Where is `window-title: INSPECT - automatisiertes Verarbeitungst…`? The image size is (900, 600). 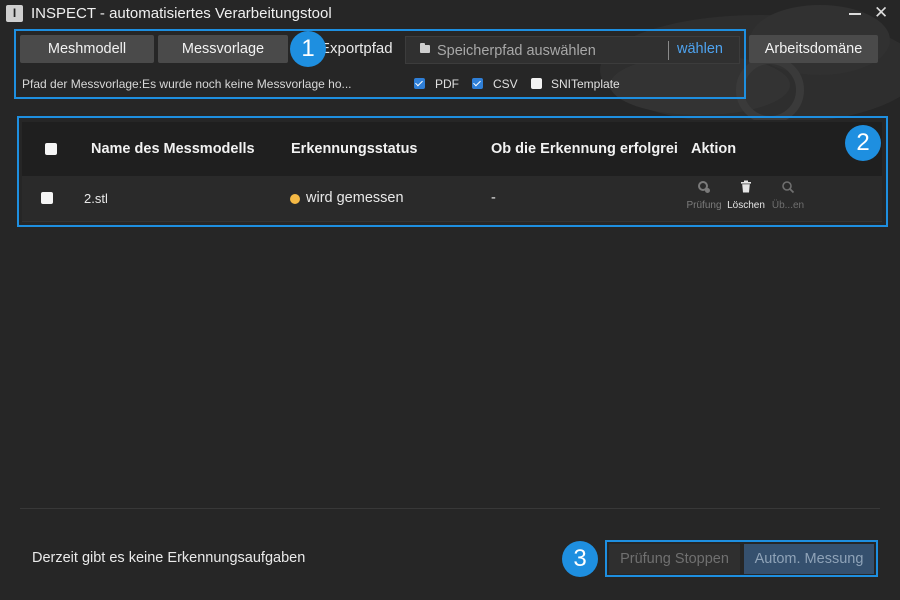 window-title: INSPECT - automatisiertes Verarbeitungst… is located at coordinates (181, 13).